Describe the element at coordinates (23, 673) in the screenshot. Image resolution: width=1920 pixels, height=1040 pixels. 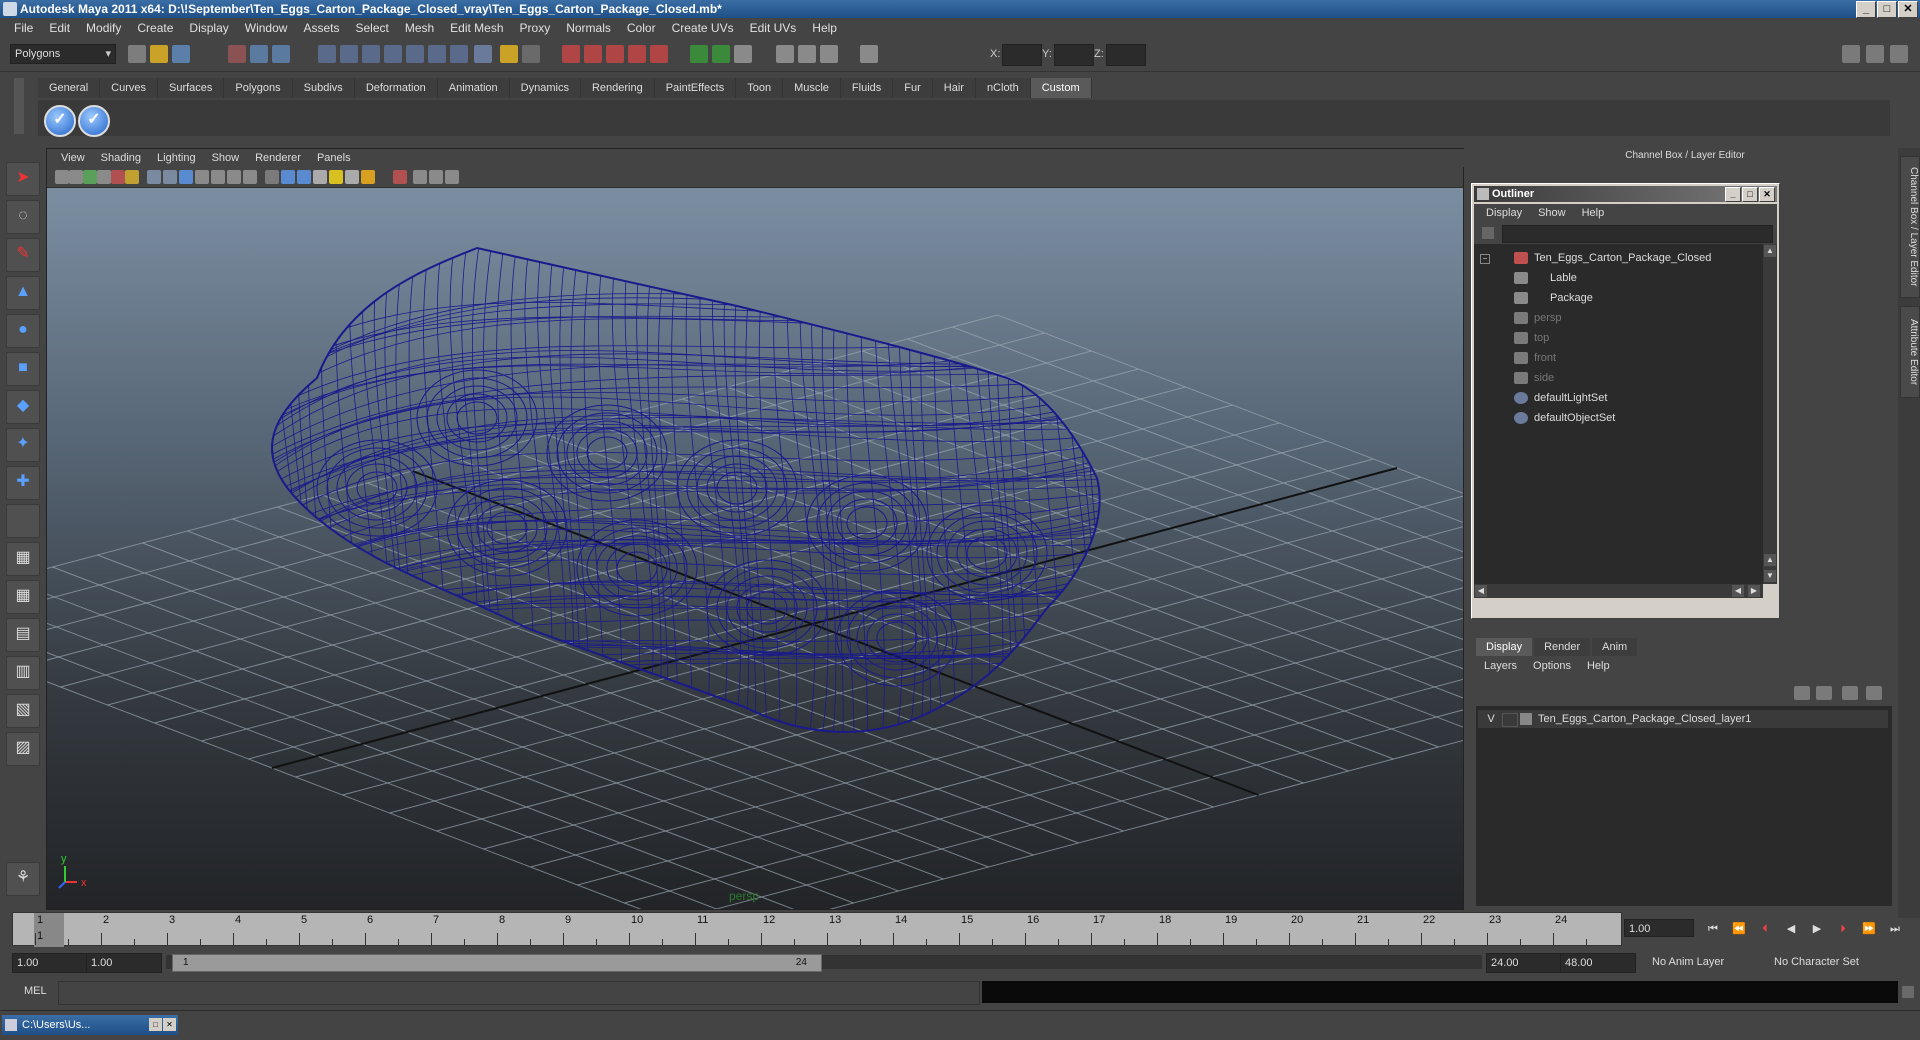
I see `graph-layout-icon: ▥` at that location.